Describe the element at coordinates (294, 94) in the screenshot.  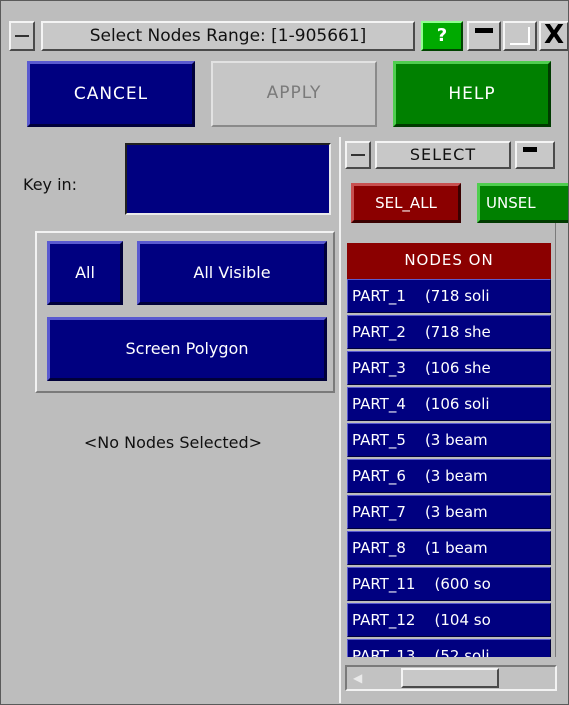
I see `apply-button: APPLY` at that location.